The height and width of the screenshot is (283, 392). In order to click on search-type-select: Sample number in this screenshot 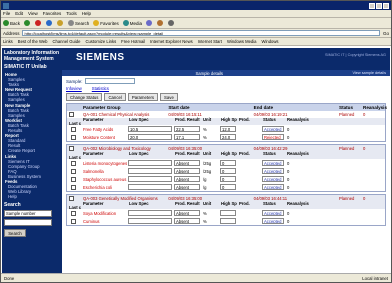, I will do `click(28, 214)`.